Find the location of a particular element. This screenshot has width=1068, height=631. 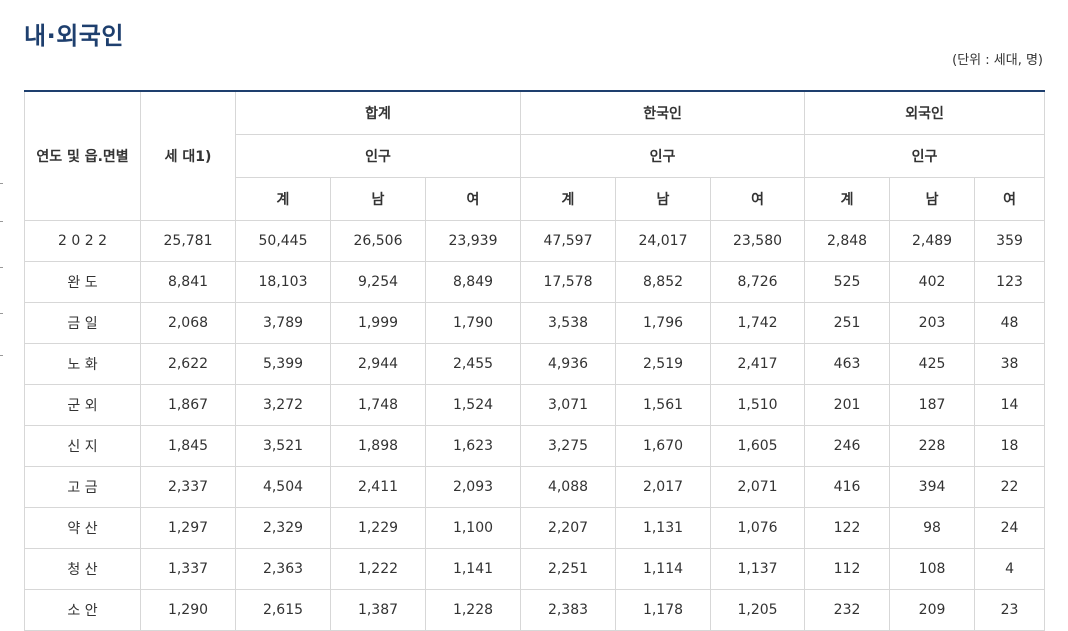

cell-households: 2,337 is located at coordinates (188, 487).